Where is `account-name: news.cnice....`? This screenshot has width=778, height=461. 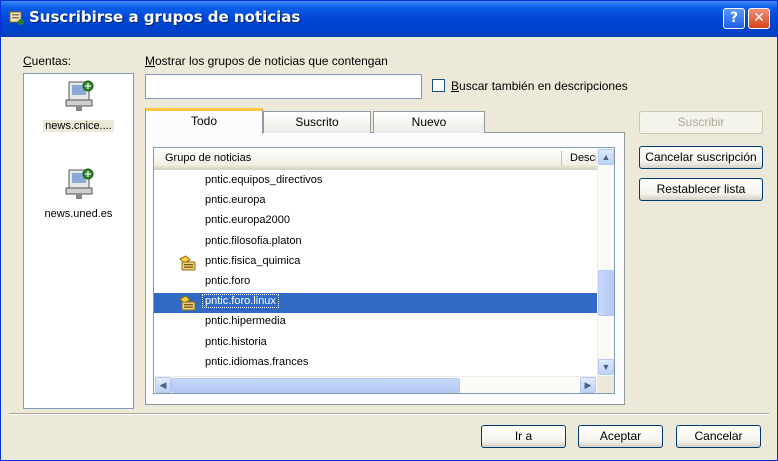 account-name: news.cnice.... is located at coordinates (78, 126).